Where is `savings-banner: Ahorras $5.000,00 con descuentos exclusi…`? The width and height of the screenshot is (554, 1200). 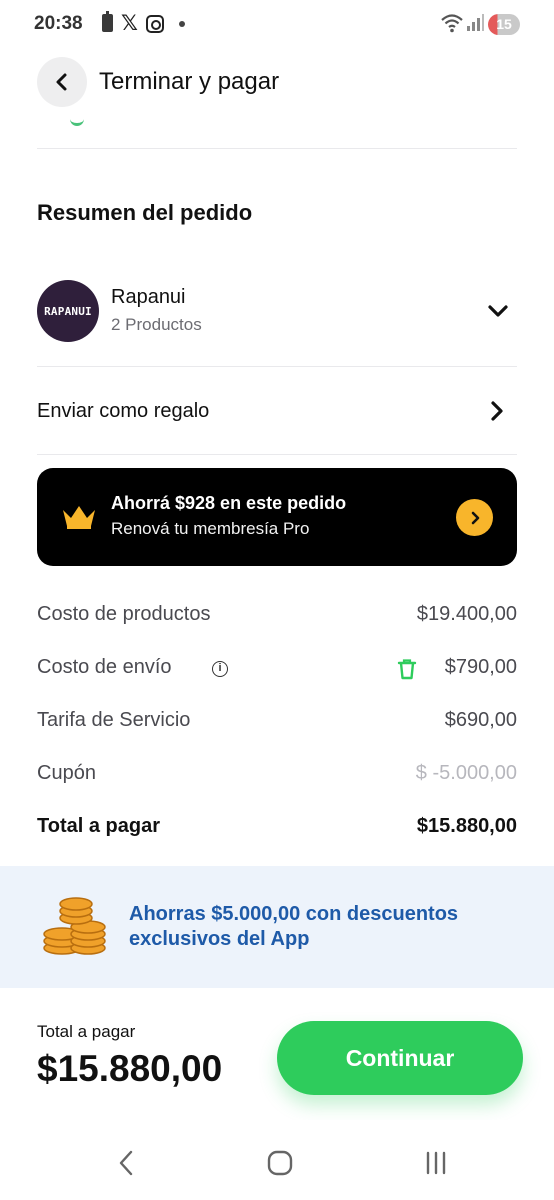 savings-banner: Ahorras $5.000,00 con descuentos exclusi… is located at coordinates (277, 927).